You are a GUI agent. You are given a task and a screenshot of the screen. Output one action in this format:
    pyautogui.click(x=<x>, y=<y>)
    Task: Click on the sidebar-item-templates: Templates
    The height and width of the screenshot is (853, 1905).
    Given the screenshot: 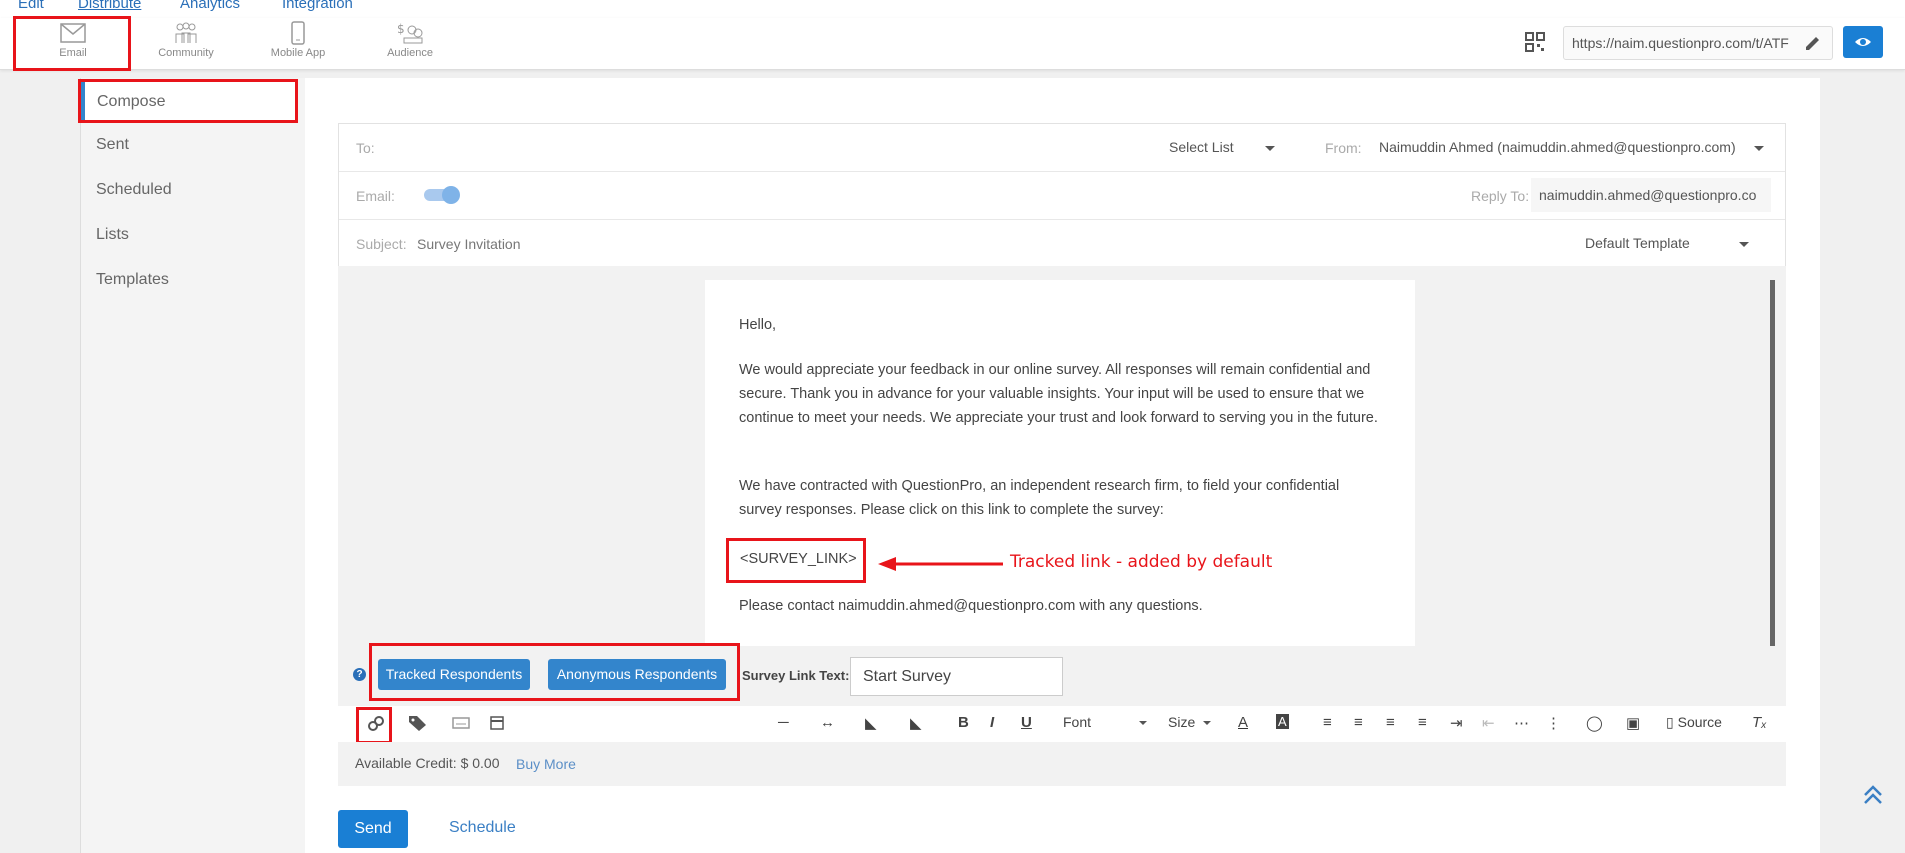 What is the action you would take?
    pyautogui.click(x=132, y=280)
    